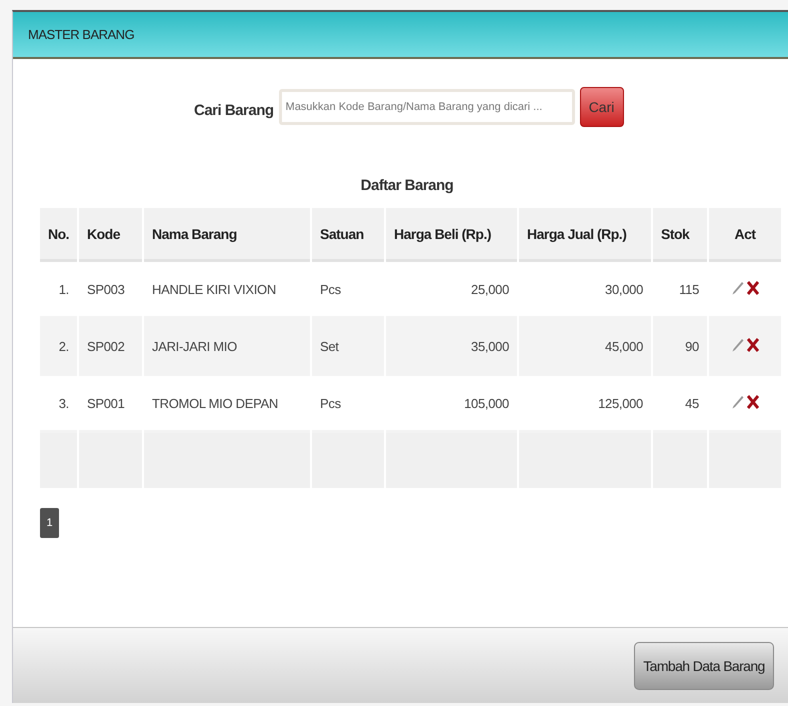 This screenshot has height=706, width=788. I want to click on panel-title: MASTER BARANG, so click(81, 34).